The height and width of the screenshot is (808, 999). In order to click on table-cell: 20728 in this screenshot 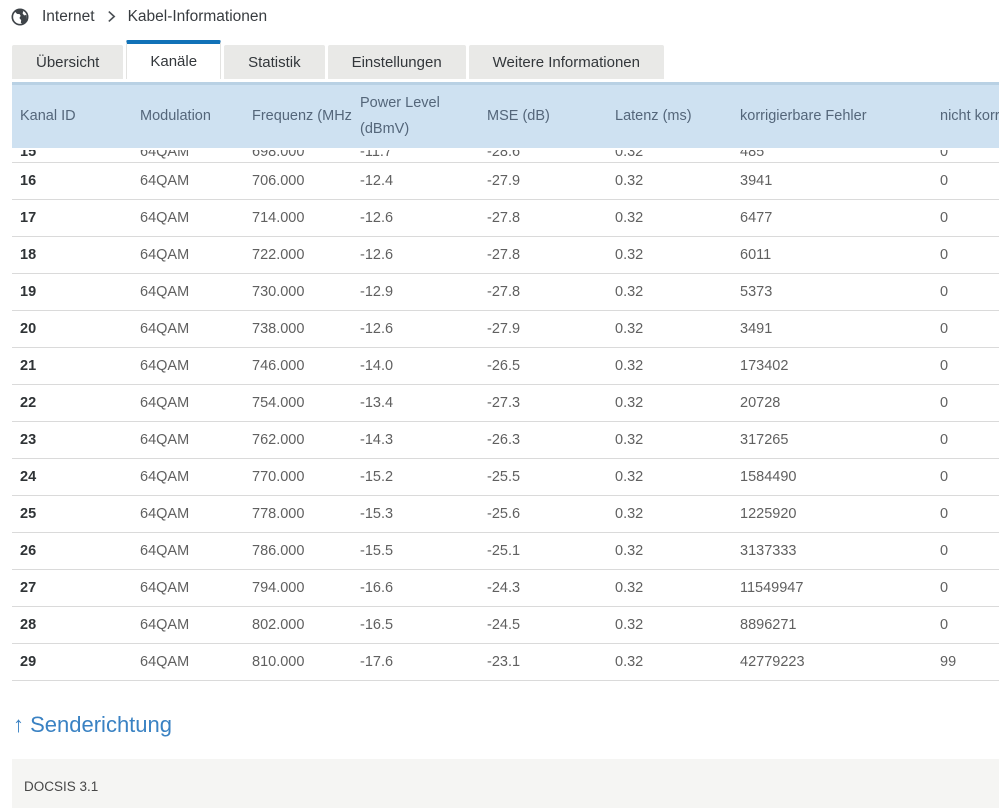, I will do `click(760, 402)`.